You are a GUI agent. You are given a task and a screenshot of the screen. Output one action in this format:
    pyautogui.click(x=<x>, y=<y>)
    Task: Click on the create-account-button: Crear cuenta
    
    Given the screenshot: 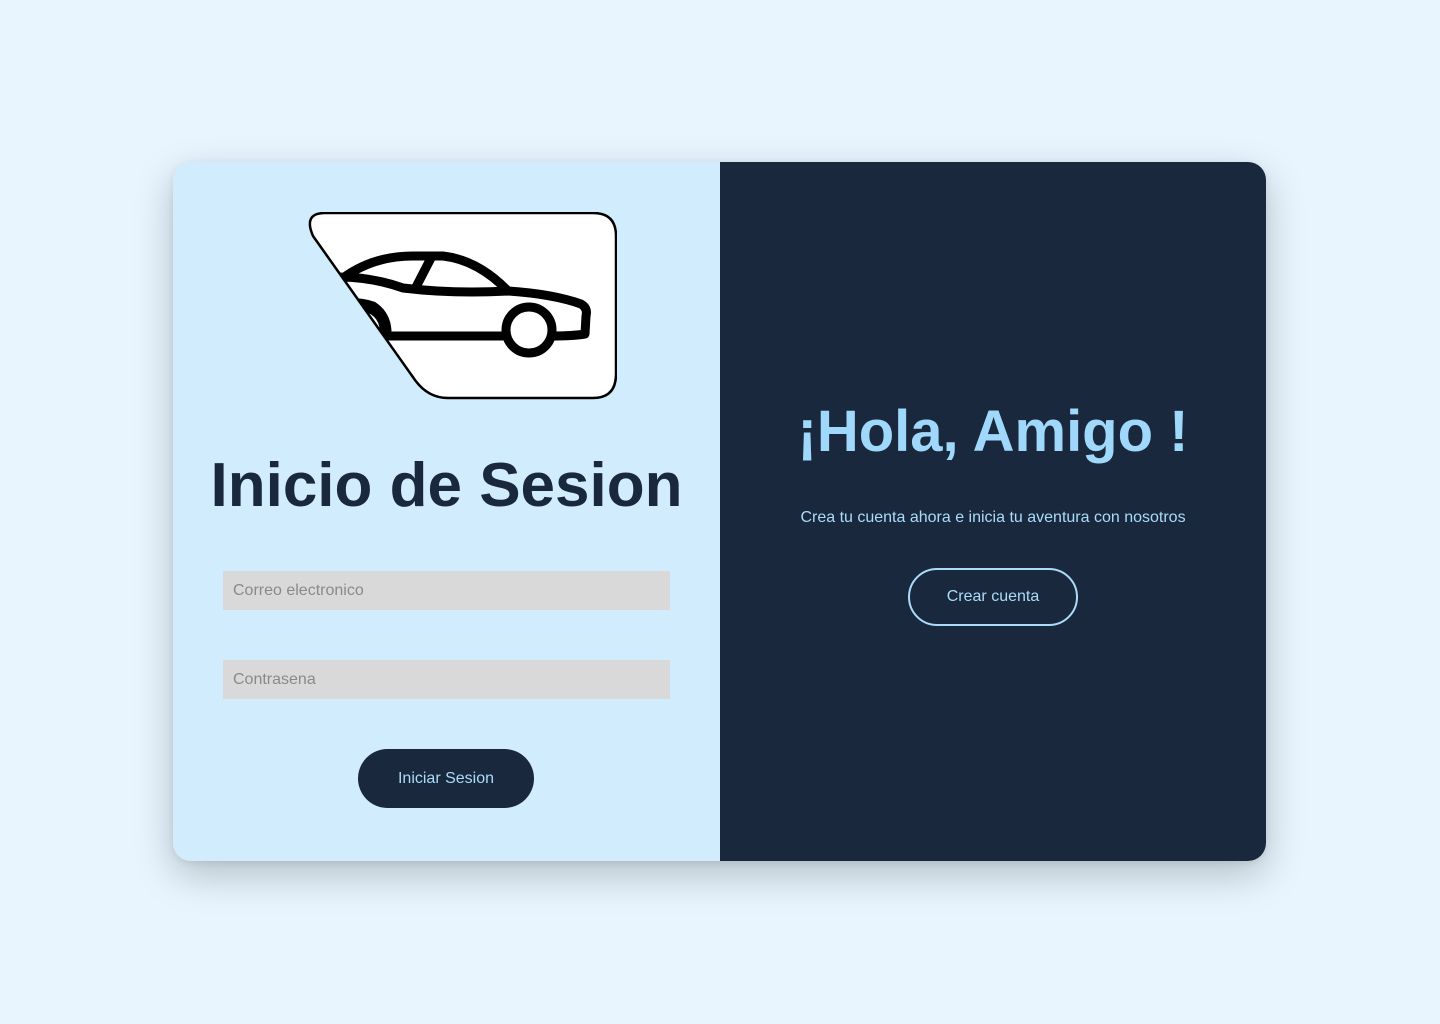 What is the action you would take?
    pyautogui.click(x=993, y=597)
    